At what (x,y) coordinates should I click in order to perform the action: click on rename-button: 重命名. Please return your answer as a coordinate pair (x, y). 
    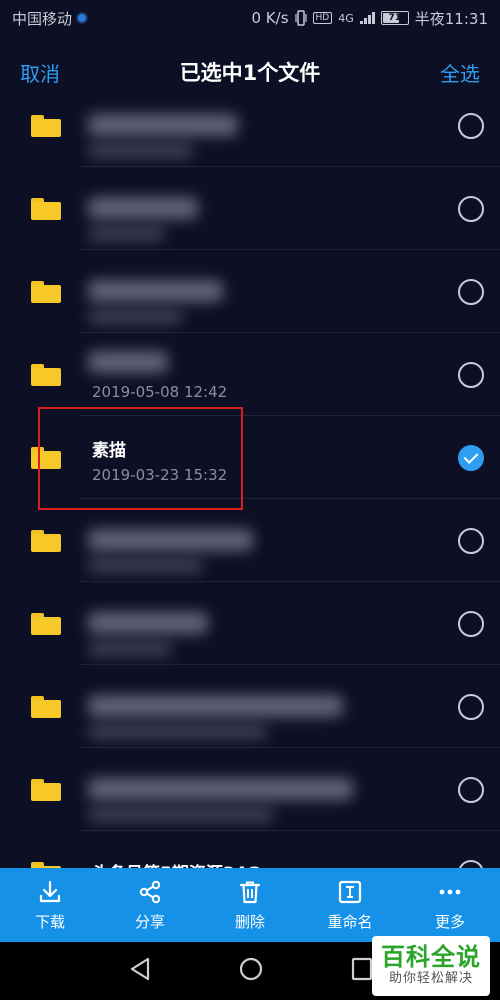
    Looking at the image, I should click on (350, 905).